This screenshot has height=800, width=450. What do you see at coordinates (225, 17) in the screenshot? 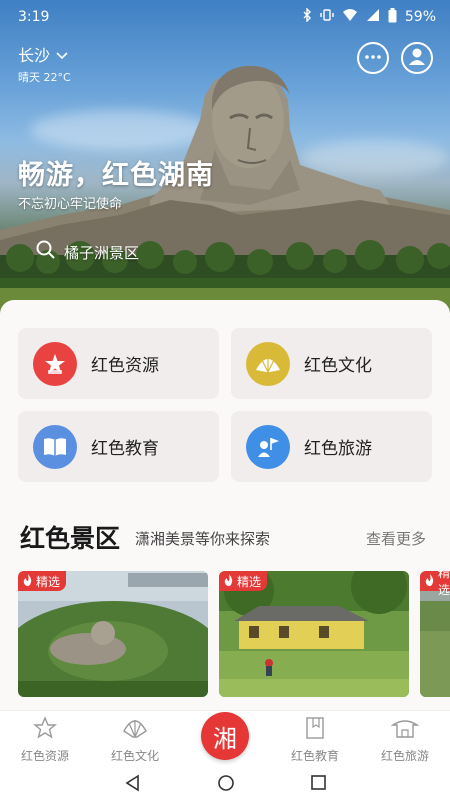
I see `status-bar: 3:19 59%` at bounding box center [225, 17].